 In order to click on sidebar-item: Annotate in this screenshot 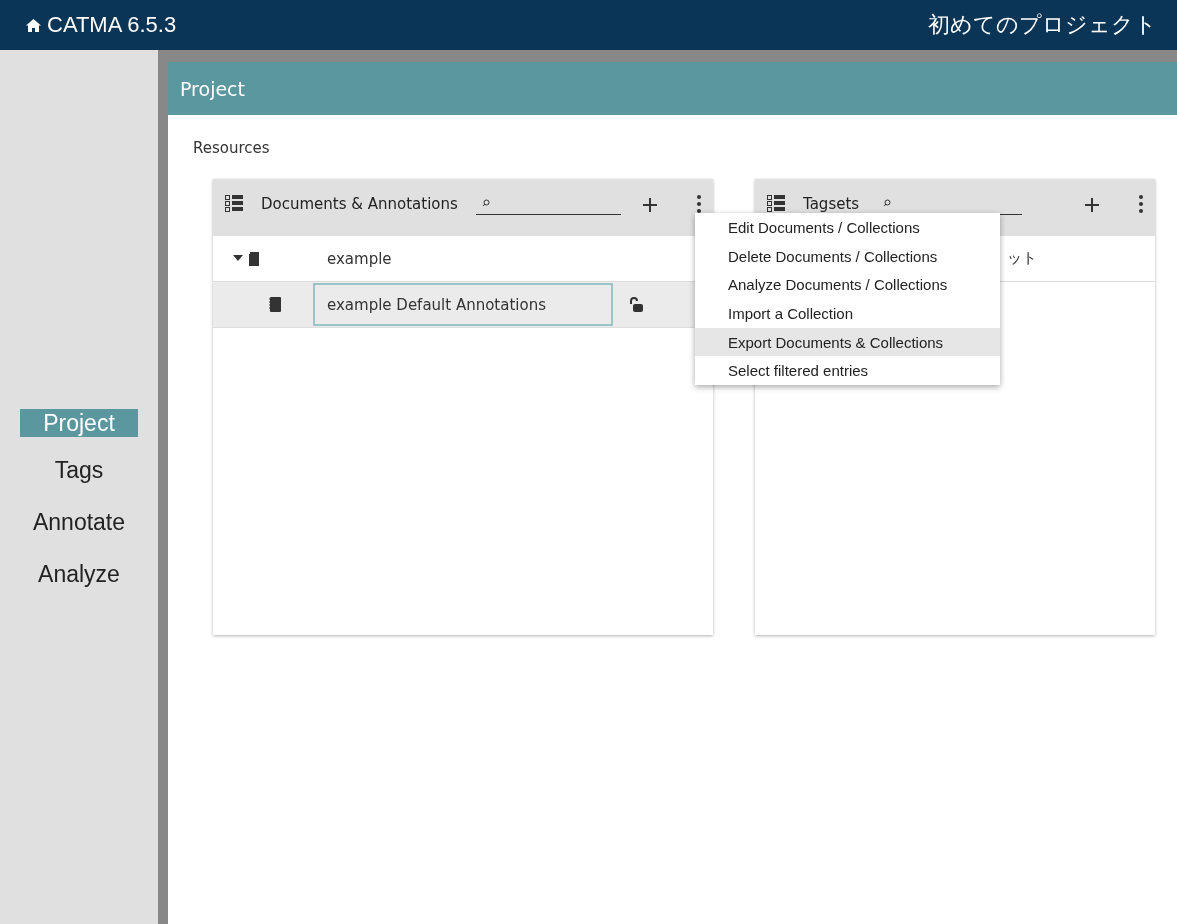, I will do `click(79, 522)`.